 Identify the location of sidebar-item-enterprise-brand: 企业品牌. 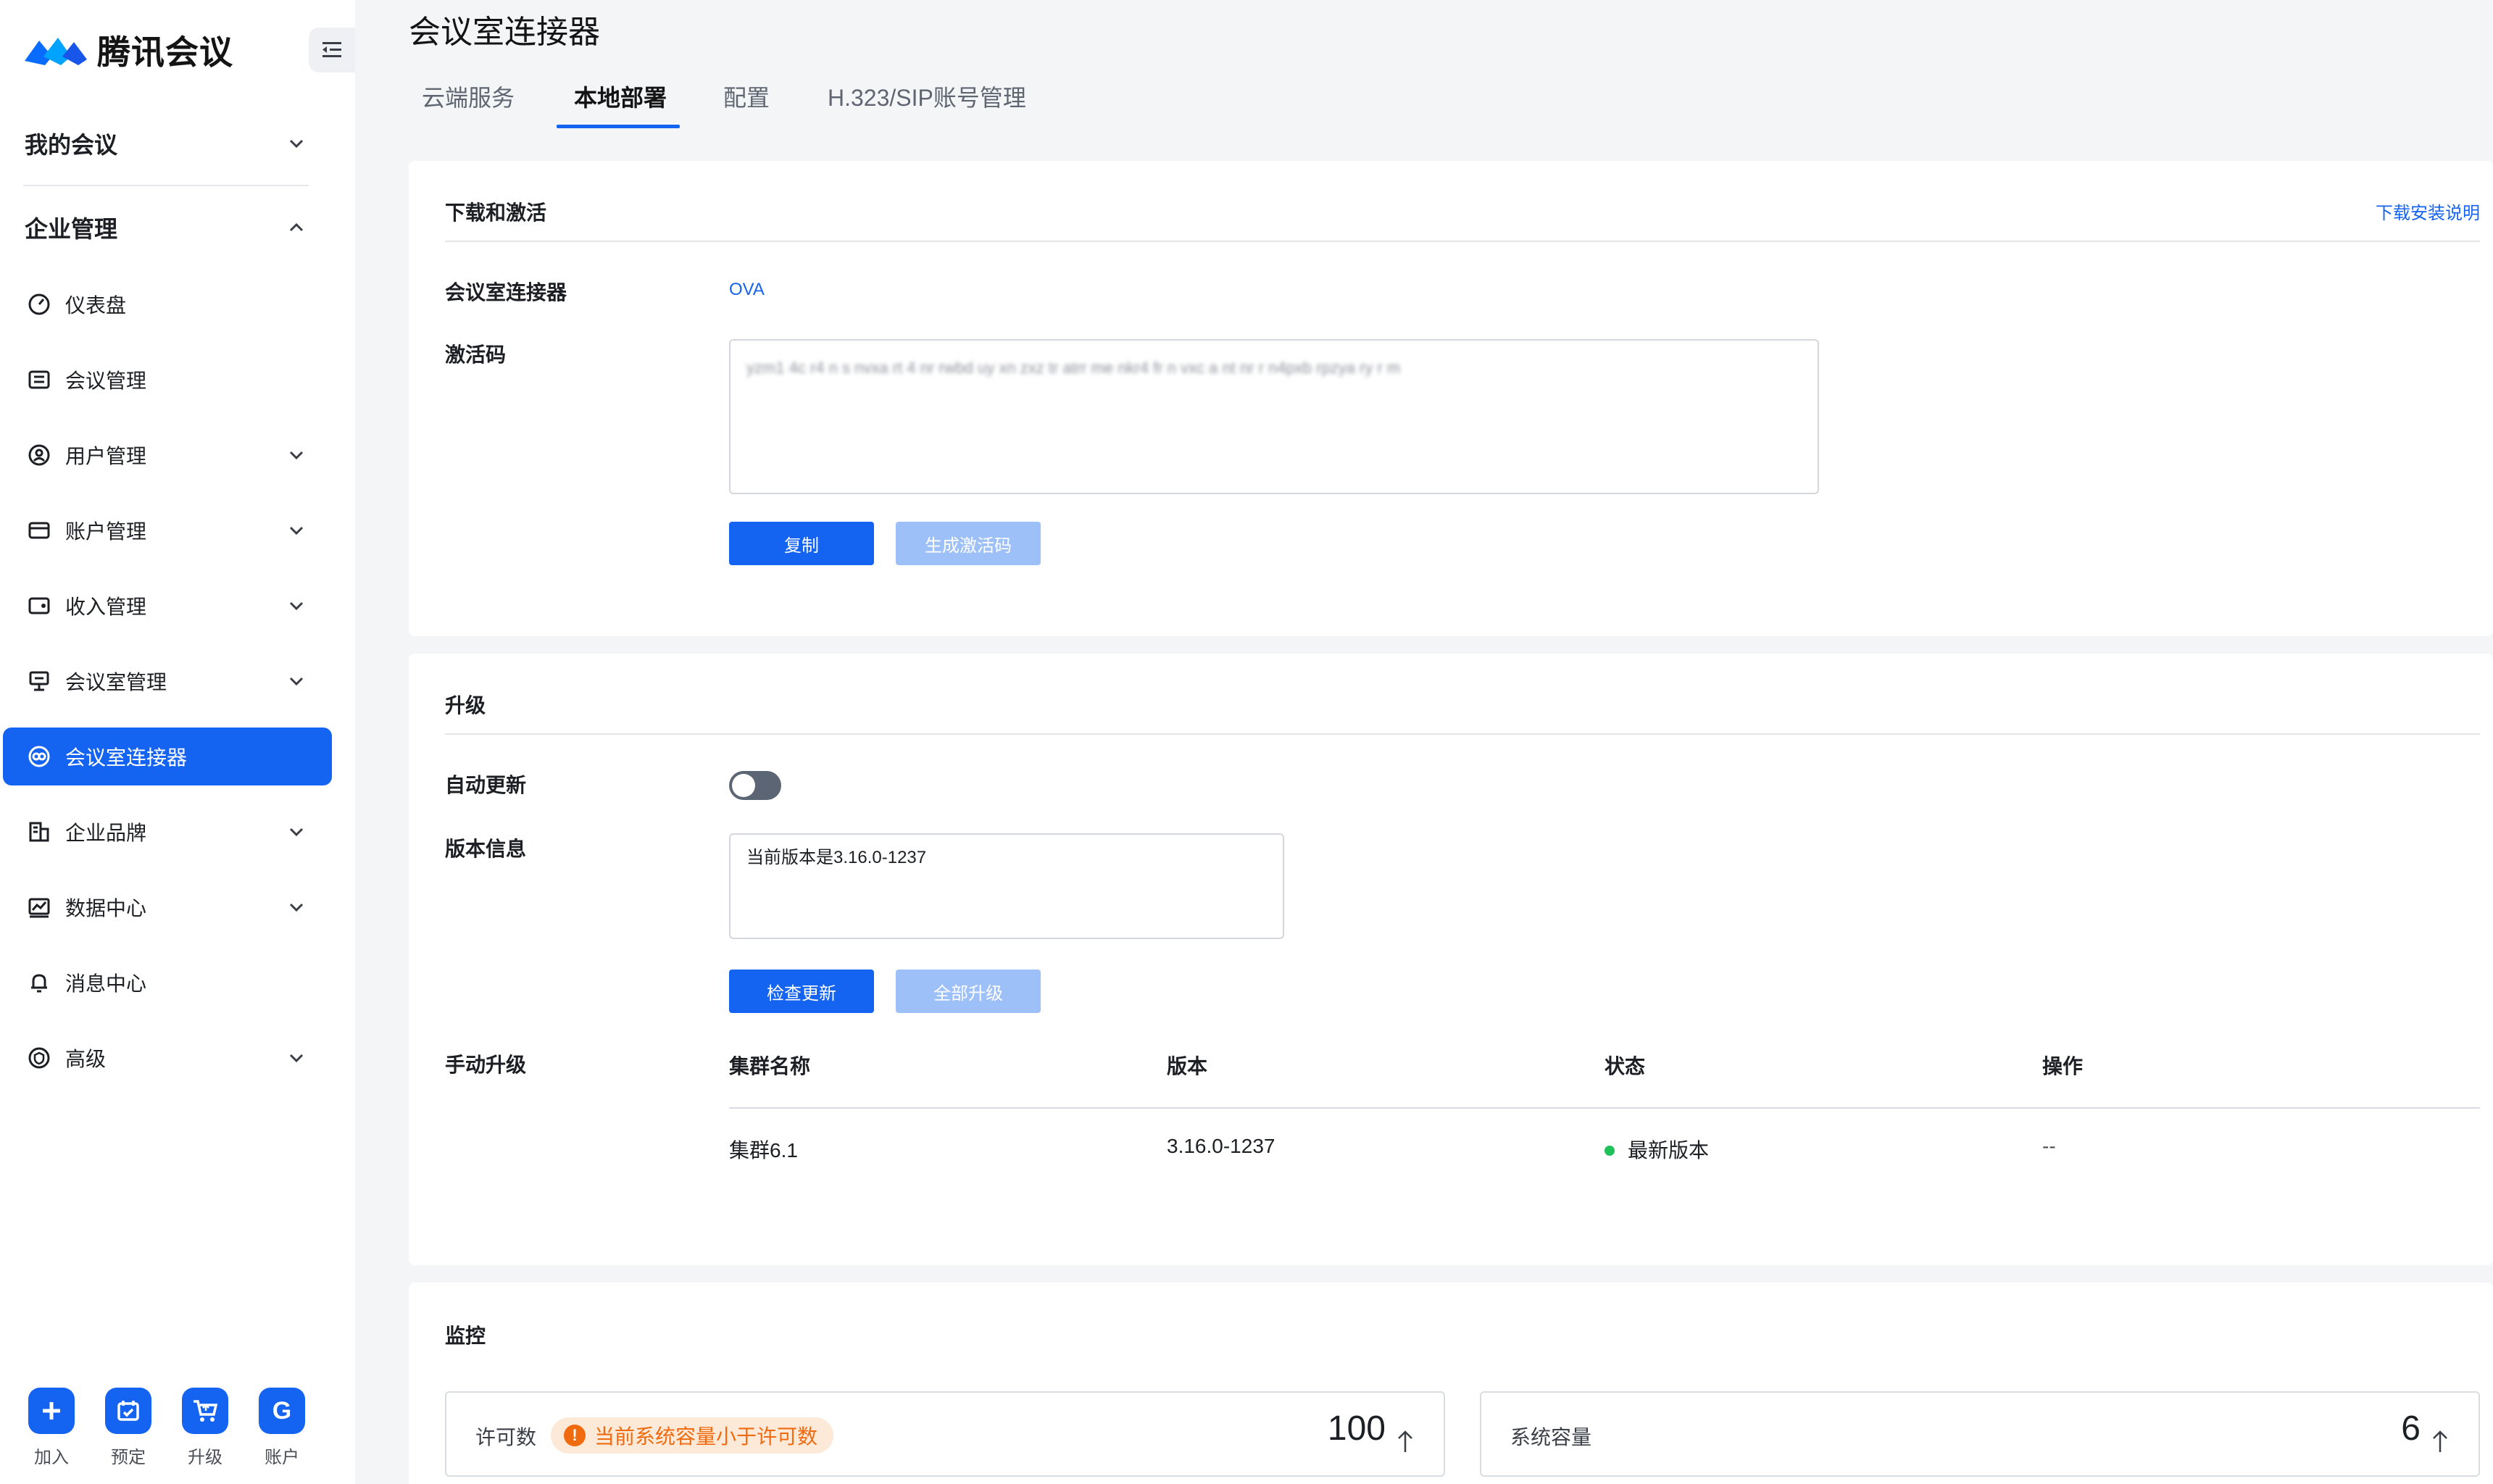
(166, 832).